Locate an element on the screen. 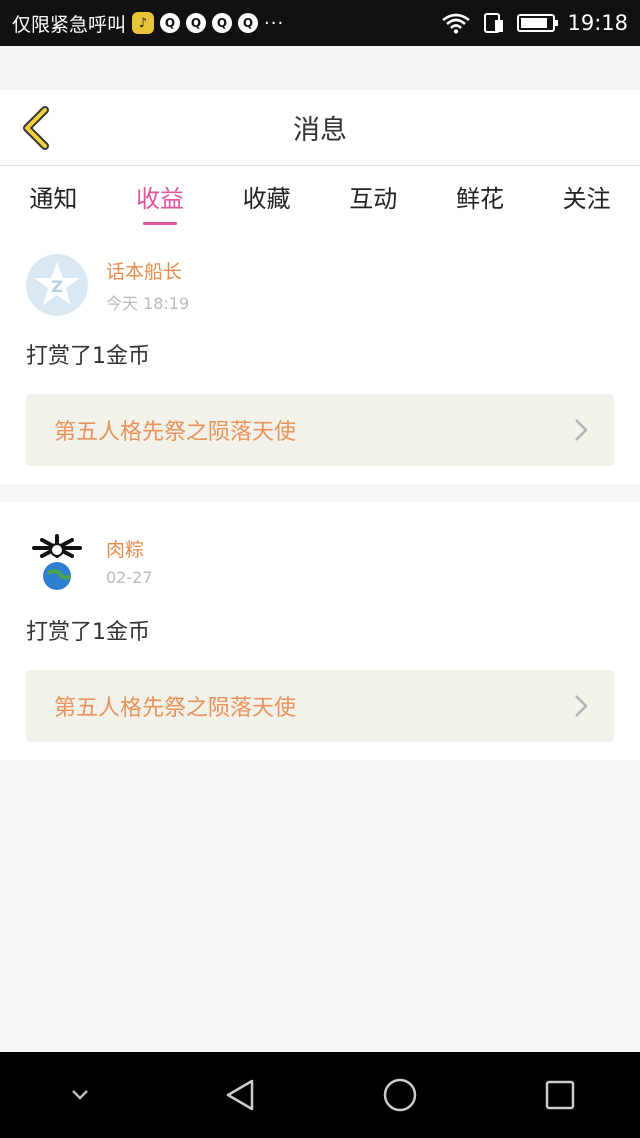  user-name: 话本船长 is located at coordinates (147, 270).